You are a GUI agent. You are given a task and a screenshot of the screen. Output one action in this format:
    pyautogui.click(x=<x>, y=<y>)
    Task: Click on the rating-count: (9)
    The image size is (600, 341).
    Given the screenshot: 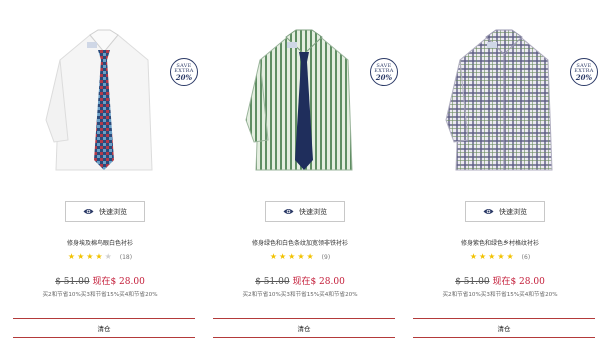 What is the action you would take?
    pyautogui.click(x=326, y=257)
    